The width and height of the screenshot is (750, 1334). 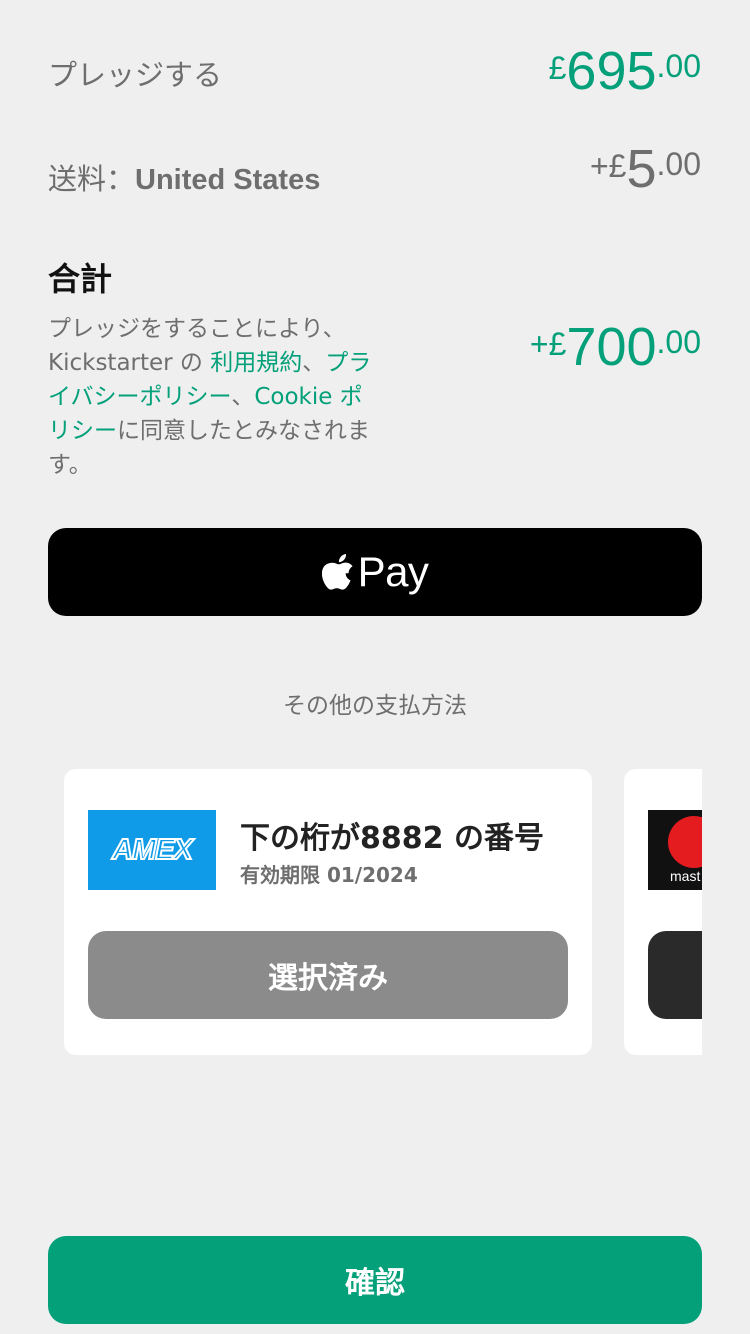 What do you see at coordinates (375, 1280) in the screenshot?
I see `confirm-button: 確認` at bounding box center [375, 1280].